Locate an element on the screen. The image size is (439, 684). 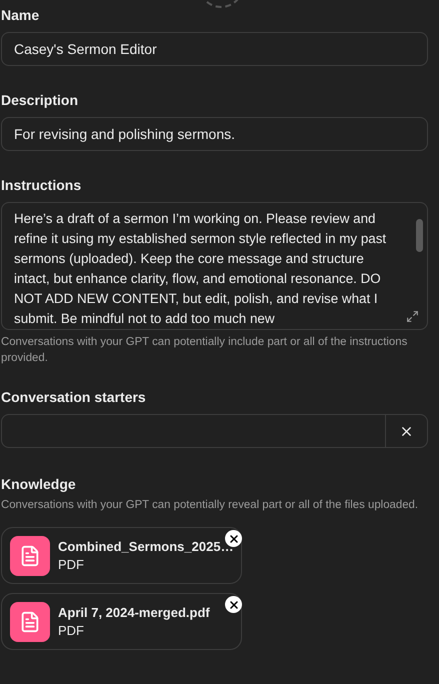
description-field: For revising and polishing sermons. is located at coordinates (214, 134).